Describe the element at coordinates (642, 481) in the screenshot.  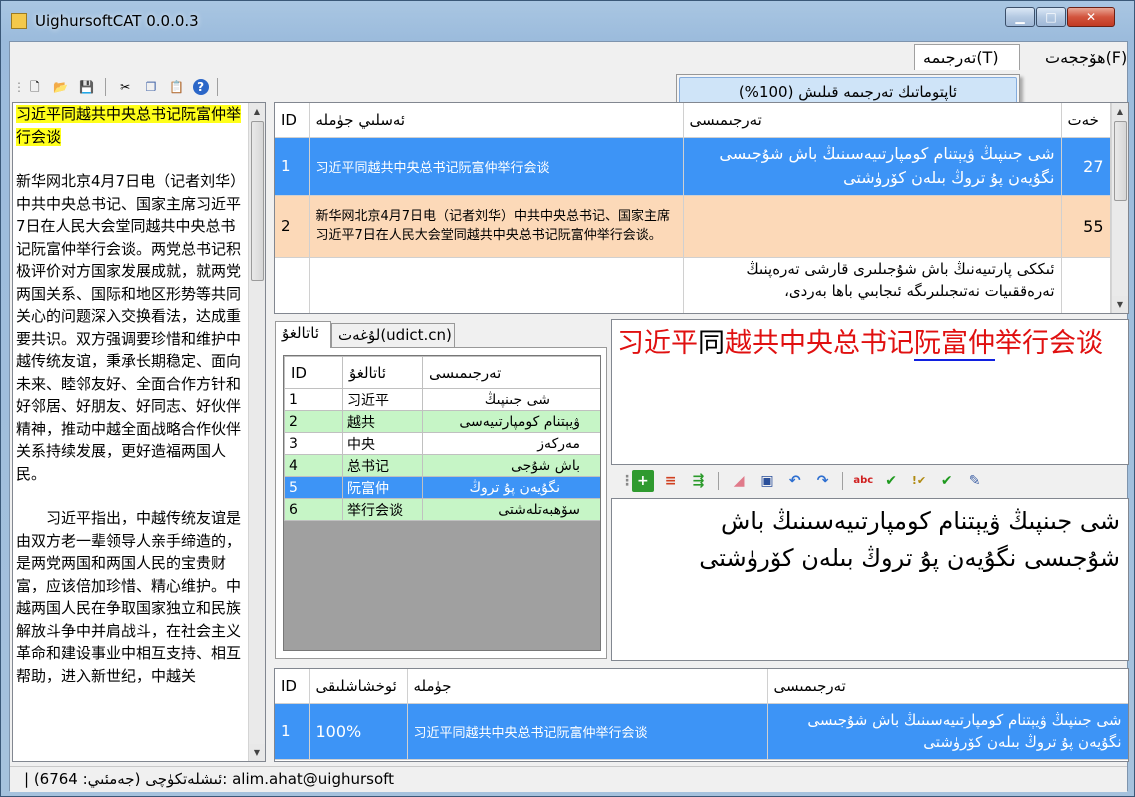
I see `add-icon: +` at that location.